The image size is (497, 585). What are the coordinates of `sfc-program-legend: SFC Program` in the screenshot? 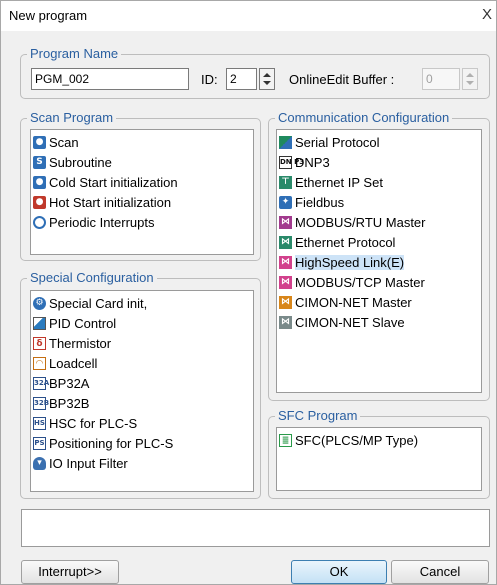 It's located at (318, 415).